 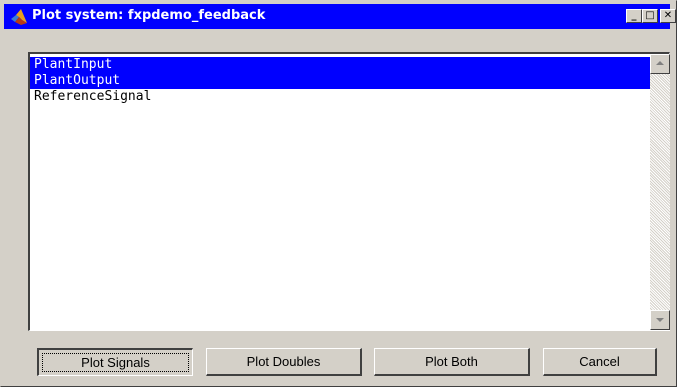 I want to click on scroll-up-arrow-icon, so click(x=660, y=63).